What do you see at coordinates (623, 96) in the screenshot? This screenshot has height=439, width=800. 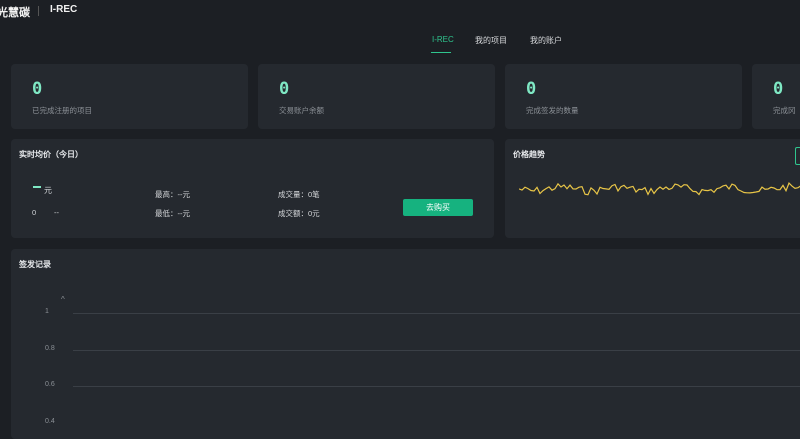 I see `stat-card-issued-quantity: 0 完成签发的数量` at bounding box center [623, 96].